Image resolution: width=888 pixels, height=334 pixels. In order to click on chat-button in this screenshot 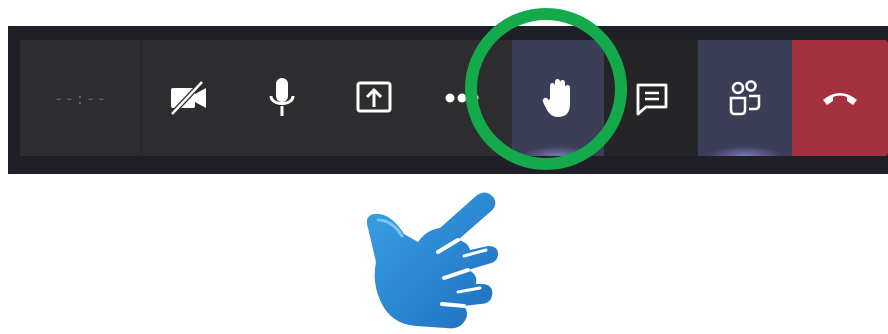, I will do `click(651, 98)`.